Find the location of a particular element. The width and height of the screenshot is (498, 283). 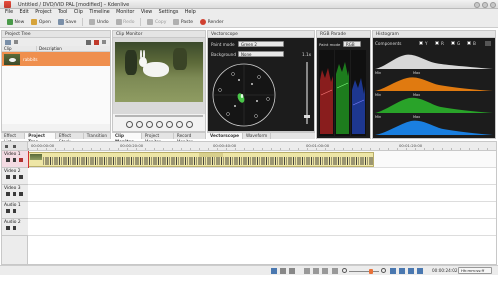

save-button: Save is located at coordinates (67, 22).